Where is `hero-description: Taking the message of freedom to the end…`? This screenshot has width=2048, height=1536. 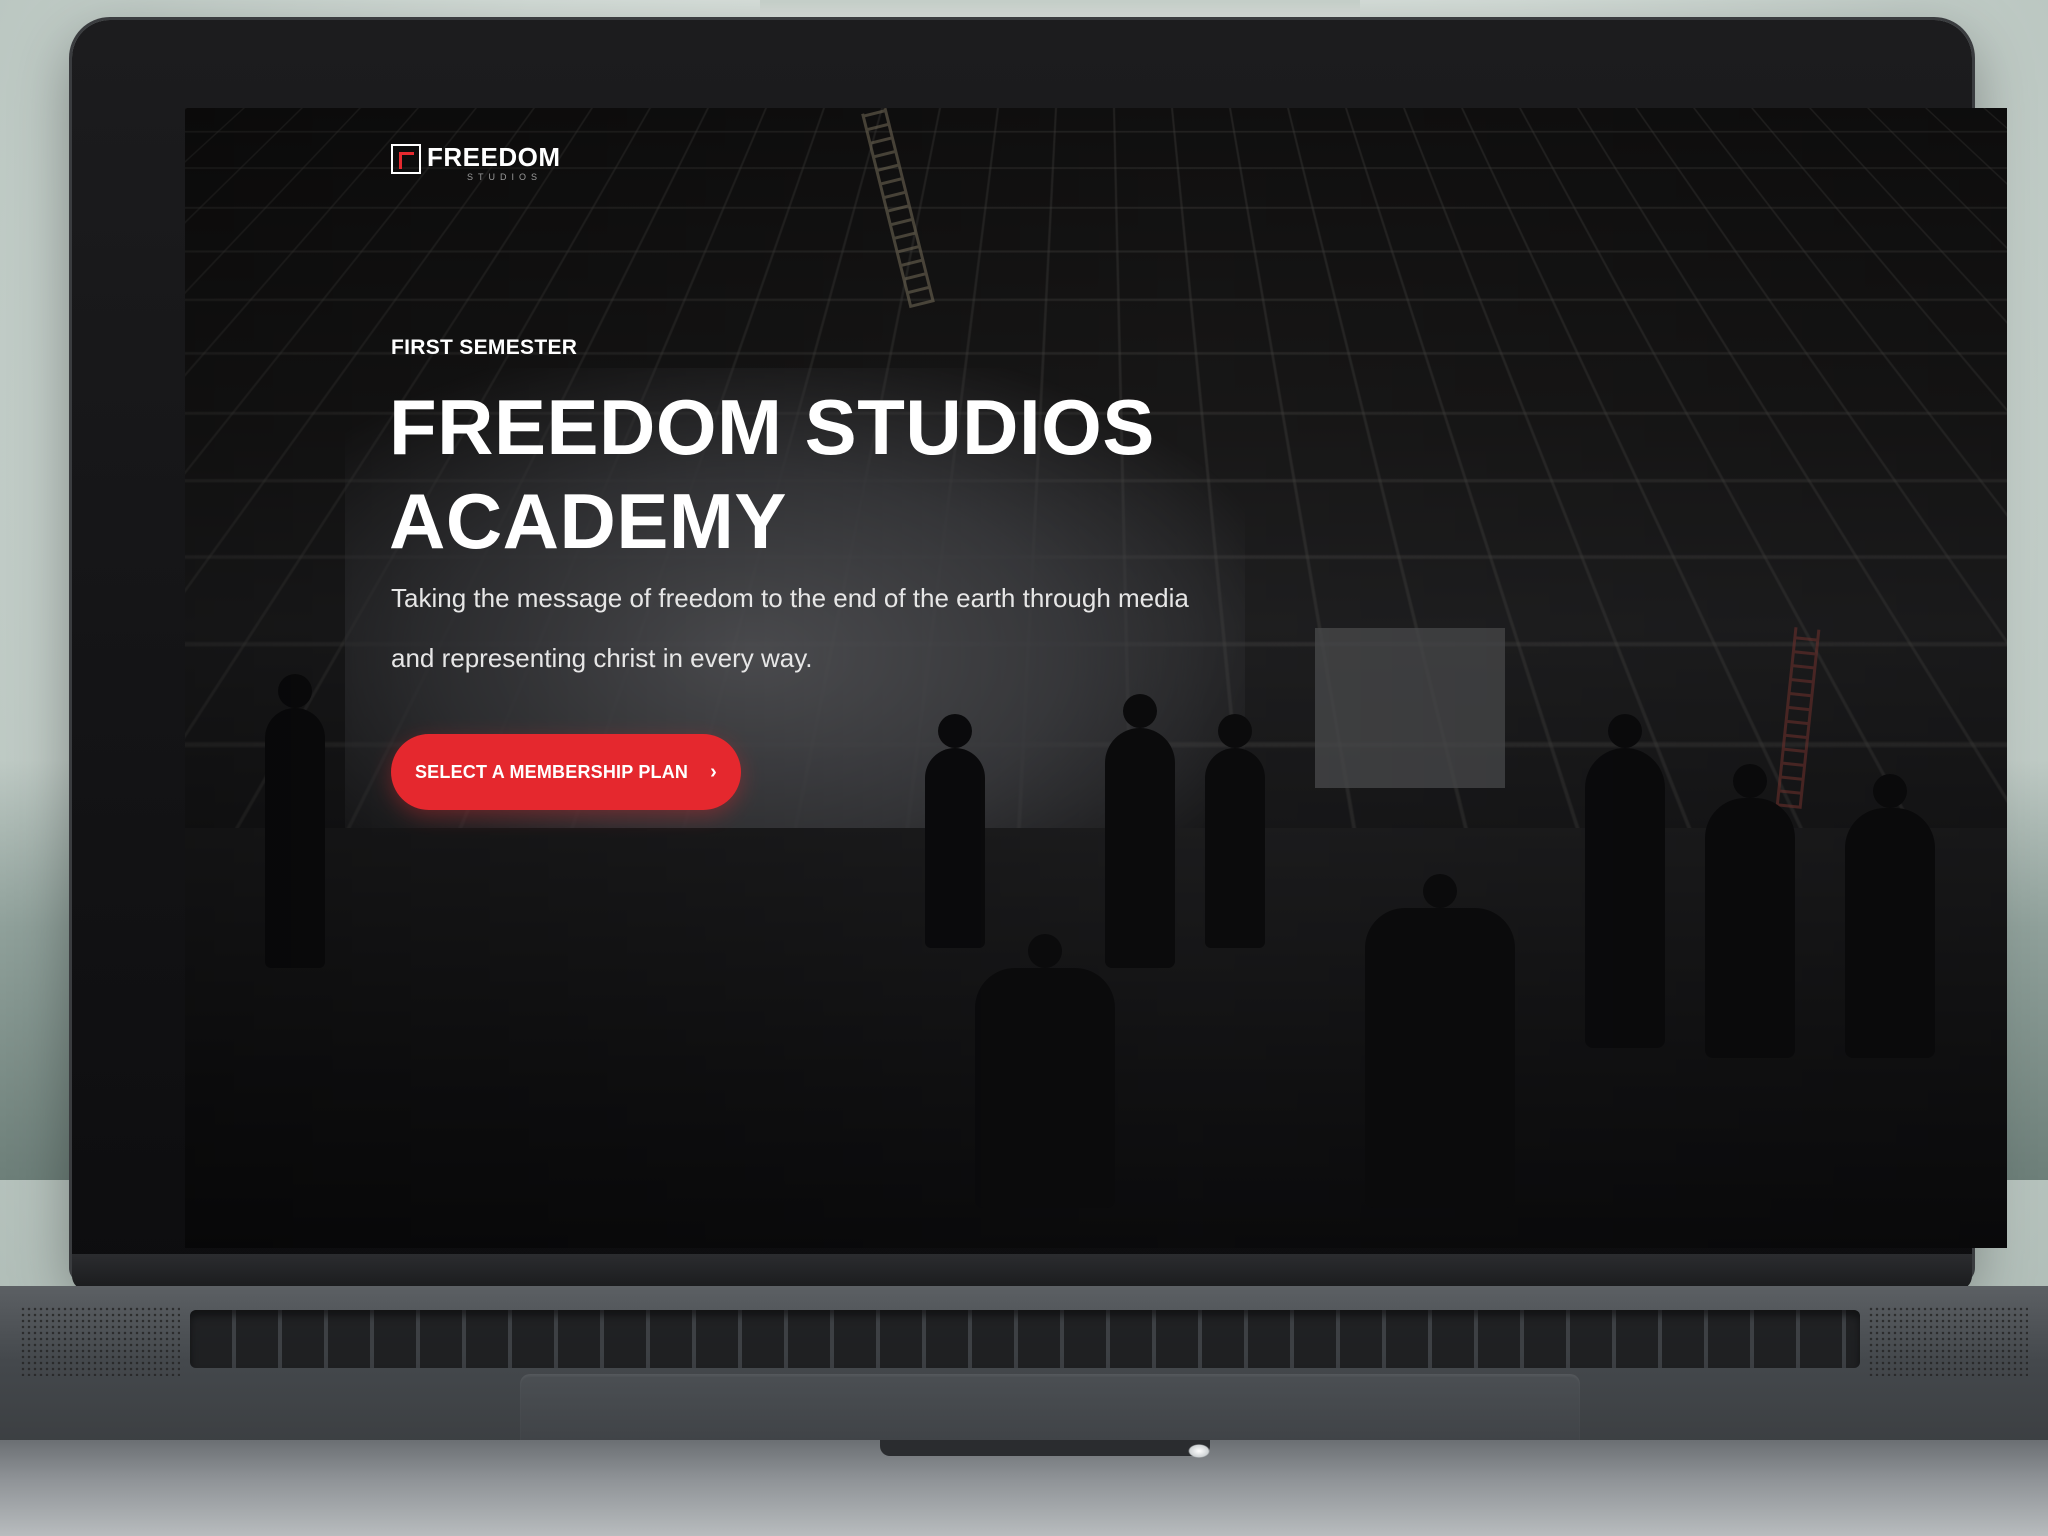 hero-description: Taking the message of freedom to the end… is located at coordinates (891, 628).